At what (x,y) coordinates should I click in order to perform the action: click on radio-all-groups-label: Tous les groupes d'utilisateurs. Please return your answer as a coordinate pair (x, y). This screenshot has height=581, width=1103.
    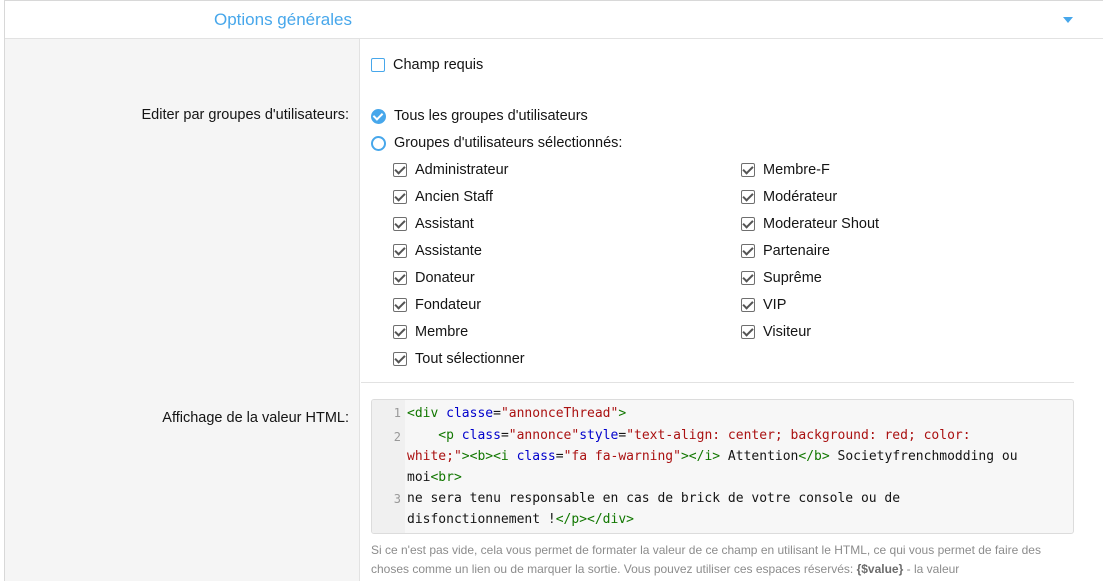
    Looking at the image, I should click on (491, 116).